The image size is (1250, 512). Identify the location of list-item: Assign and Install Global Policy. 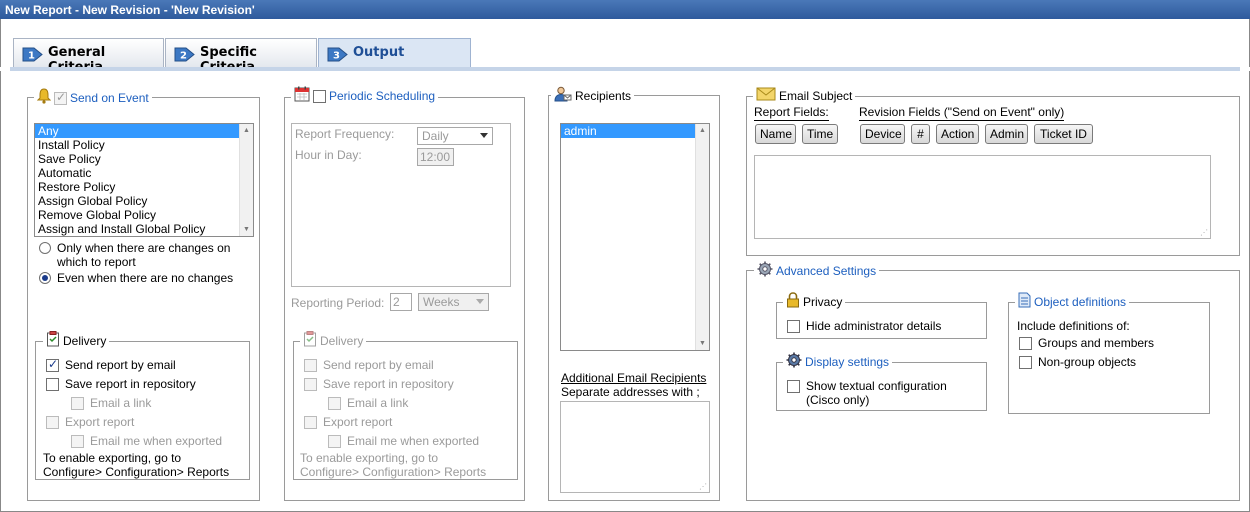
(144, 229).